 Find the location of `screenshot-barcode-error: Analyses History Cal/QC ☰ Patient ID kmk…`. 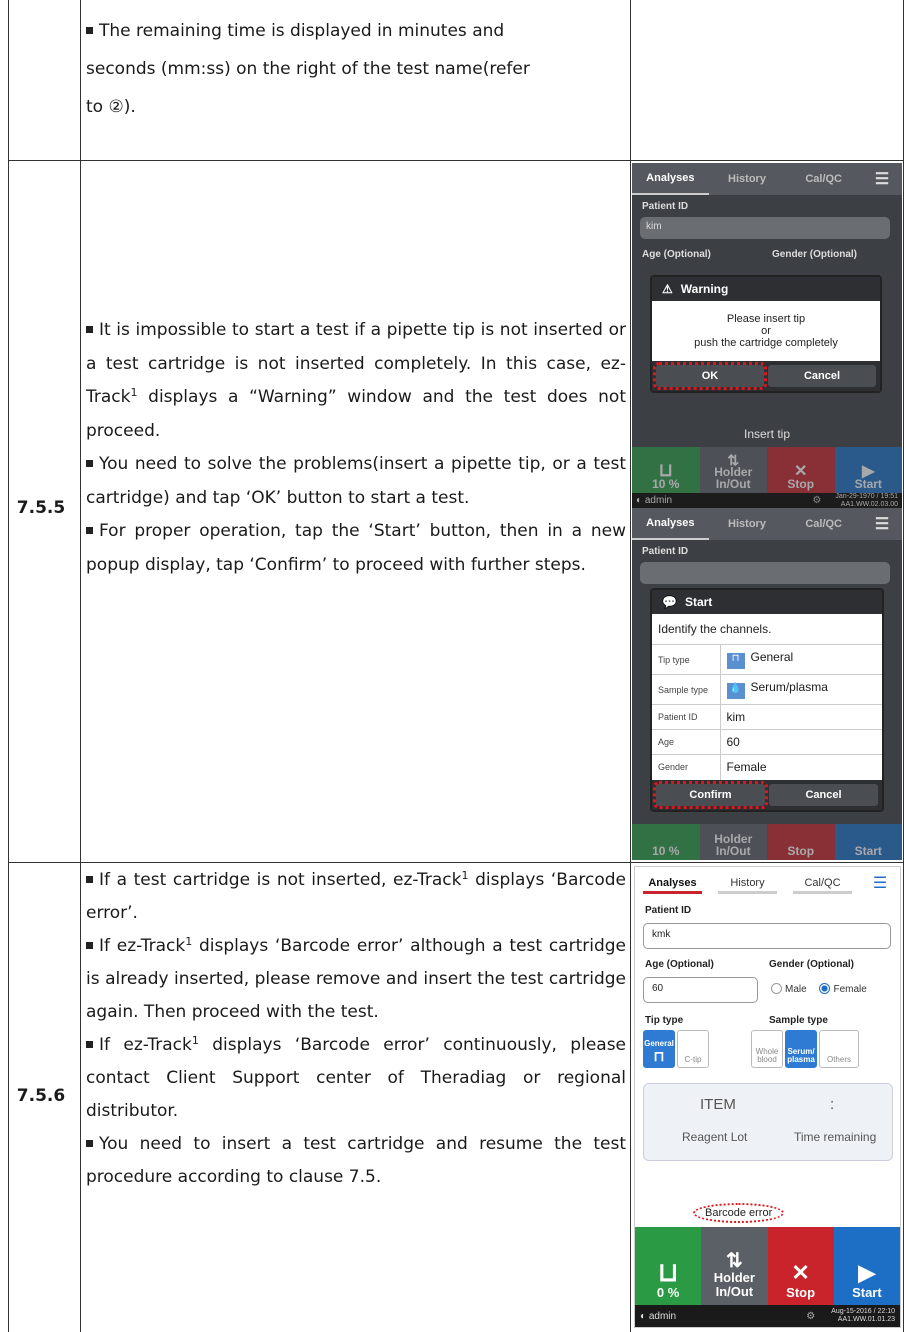

screenshot-barcode-error: Analyses History Cal/QC ☰ Patient ID kmk… is located at coordinates (767, 1097).